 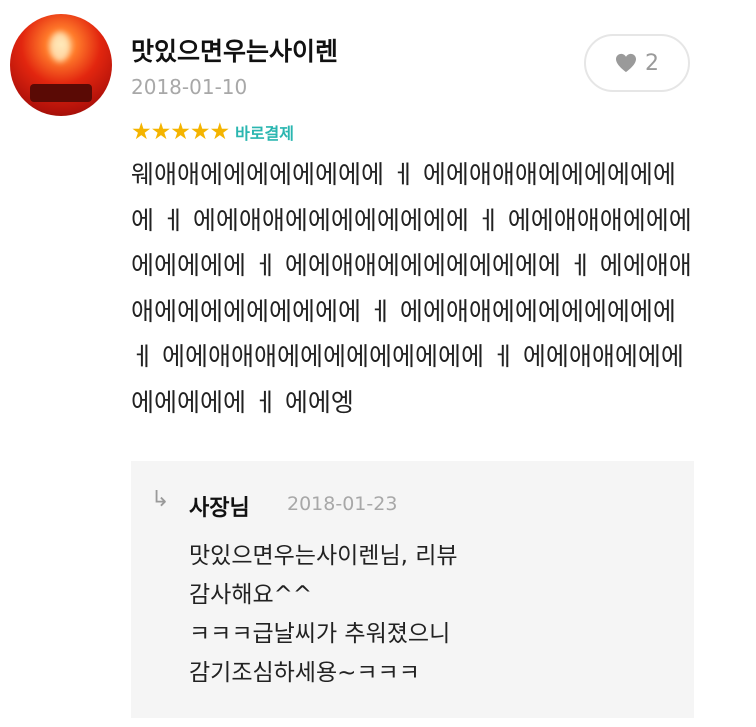 I want to click on siren-base, so click(x=61, y=93).